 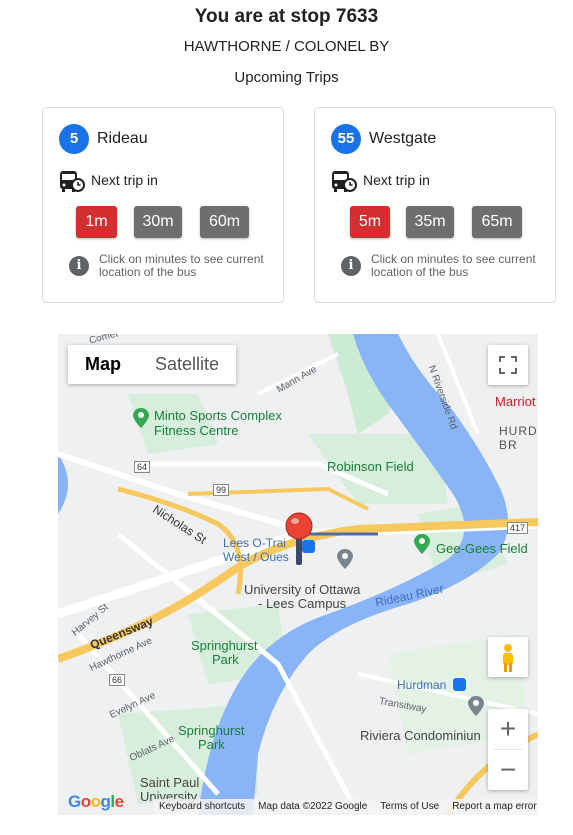 What do you see at coordinates (286, 16) in the screenshot?
I see `page-title: You are at stop 7633` at bounding box center [286, 16].